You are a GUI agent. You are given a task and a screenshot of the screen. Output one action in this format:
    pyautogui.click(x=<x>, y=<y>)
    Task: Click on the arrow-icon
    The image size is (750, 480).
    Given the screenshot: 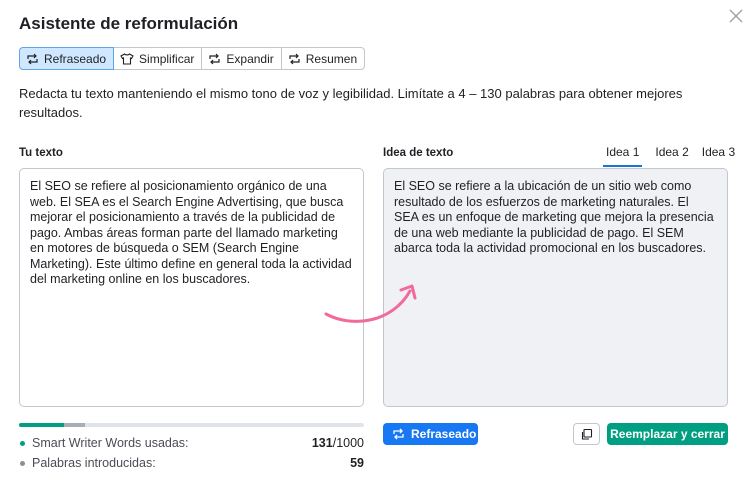 What is the action you would take?
    pyautogui.click(x=370, y=303)
    